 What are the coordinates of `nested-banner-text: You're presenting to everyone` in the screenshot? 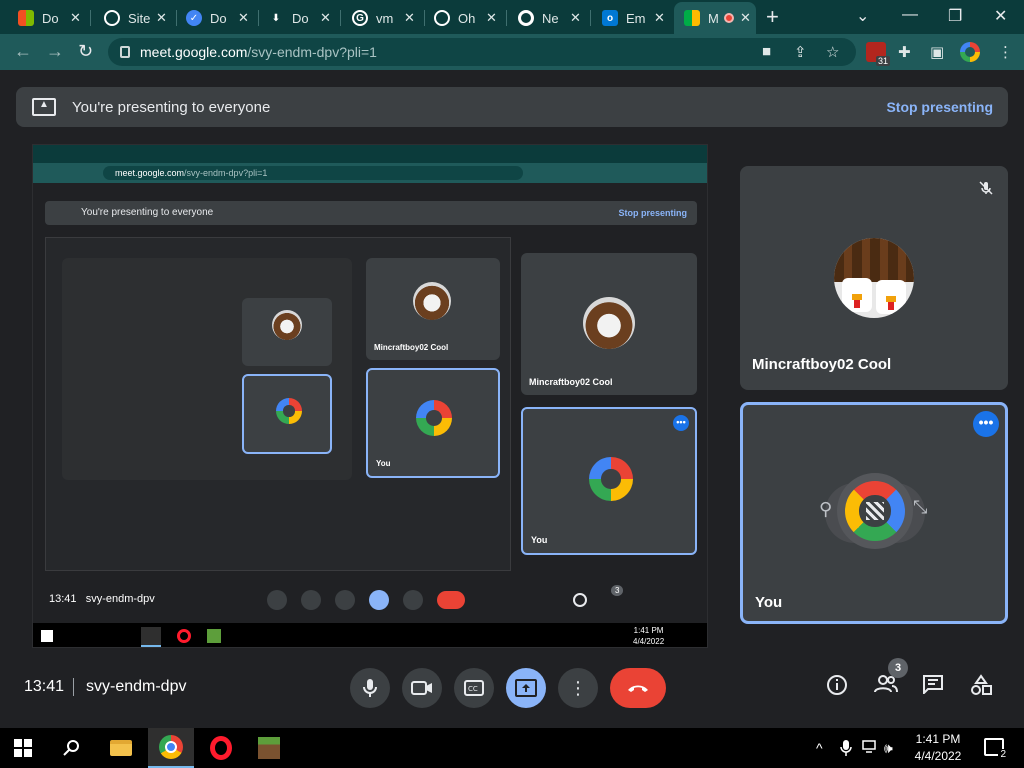 It's located at (147, 212).